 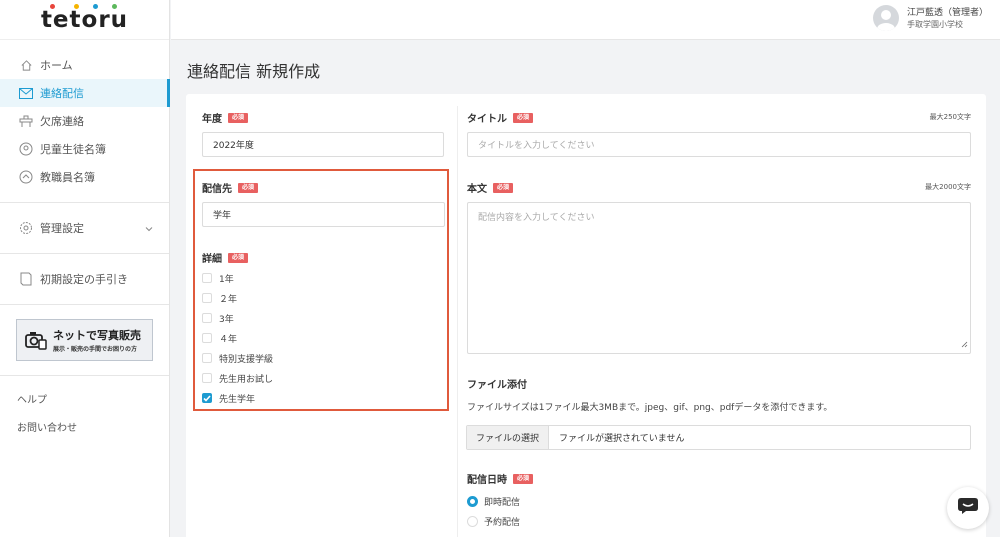 What do you see at coordinates (84, 429) in the screenshot?
I see `contact-link: お問い合わせ` at bounding box center [84, 429].